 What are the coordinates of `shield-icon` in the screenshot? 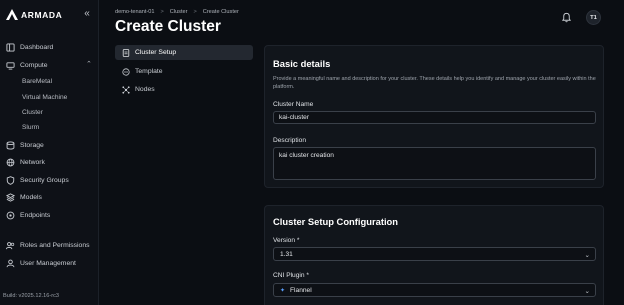 It's located at (10, 180).